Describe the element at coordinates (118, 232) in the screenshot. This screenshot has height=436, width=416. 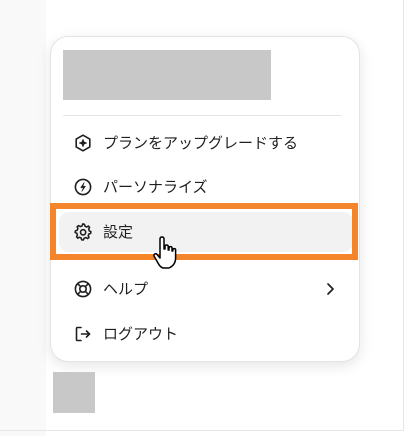
I see `menu-item-label: 設定` at that location.